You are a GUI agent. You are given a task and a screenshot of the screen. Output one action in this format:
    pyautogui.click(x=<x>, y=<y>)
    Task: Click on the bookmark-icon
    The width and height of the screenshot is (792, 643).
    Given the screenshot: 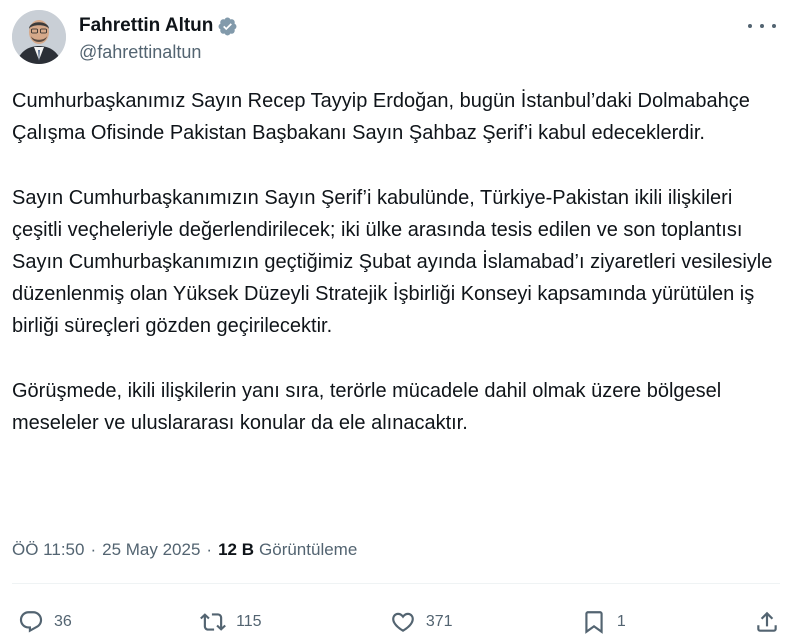 What is the action you would take?
    pyautogui.click(x=594, y=622)
    